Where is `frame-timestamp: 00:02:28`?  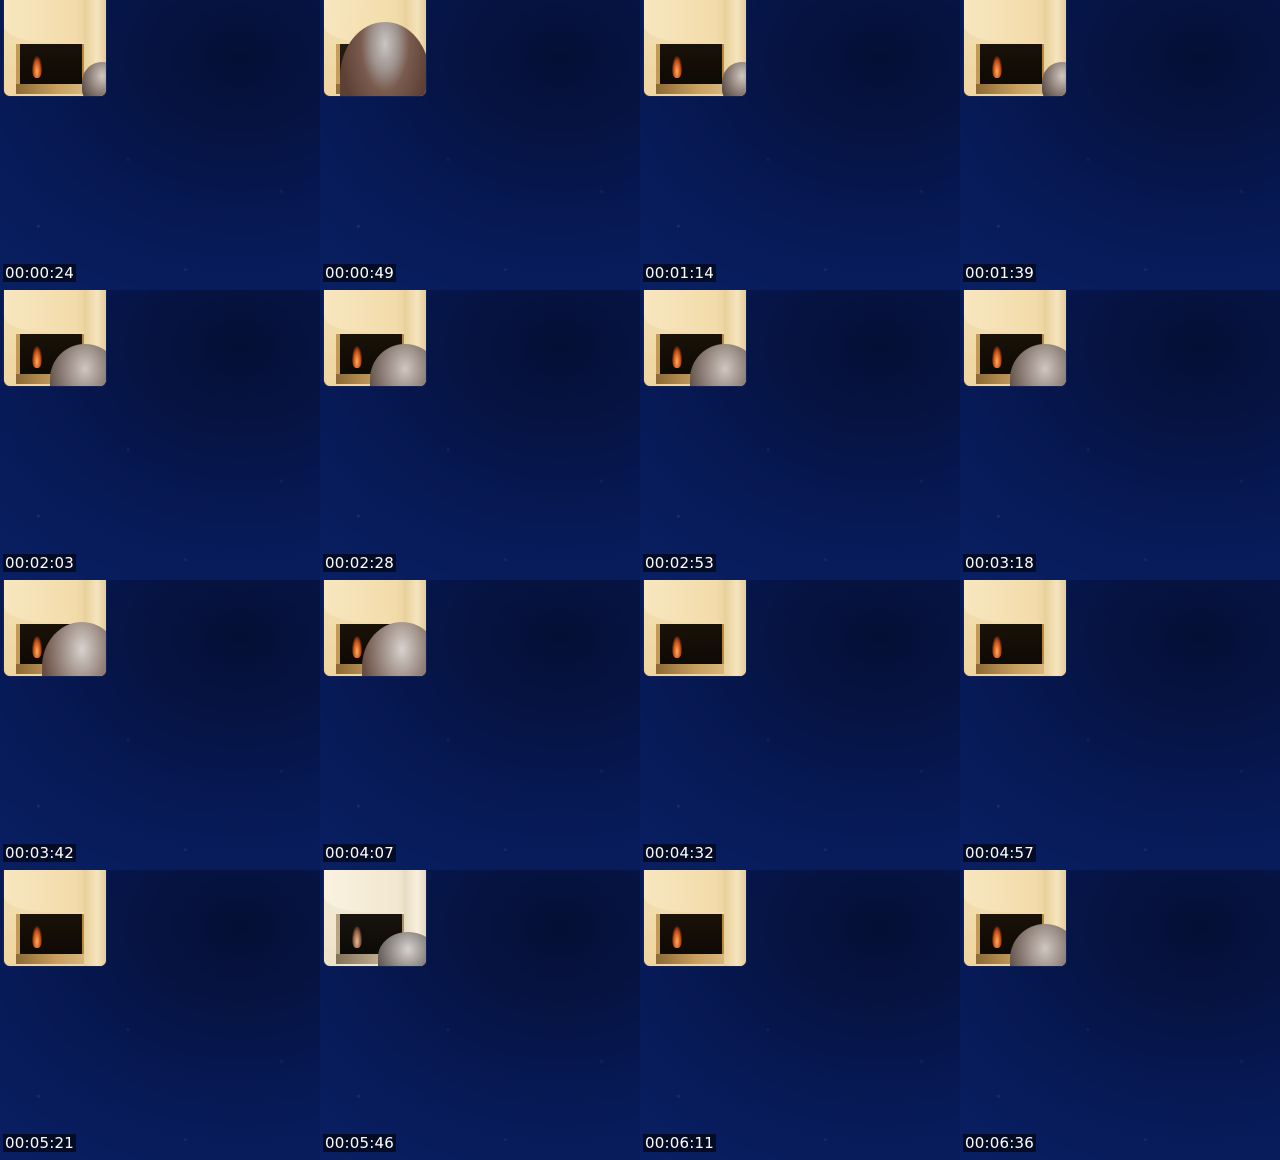
frame-timestamp: 00:02:28 is located at coordinates (359, 563).